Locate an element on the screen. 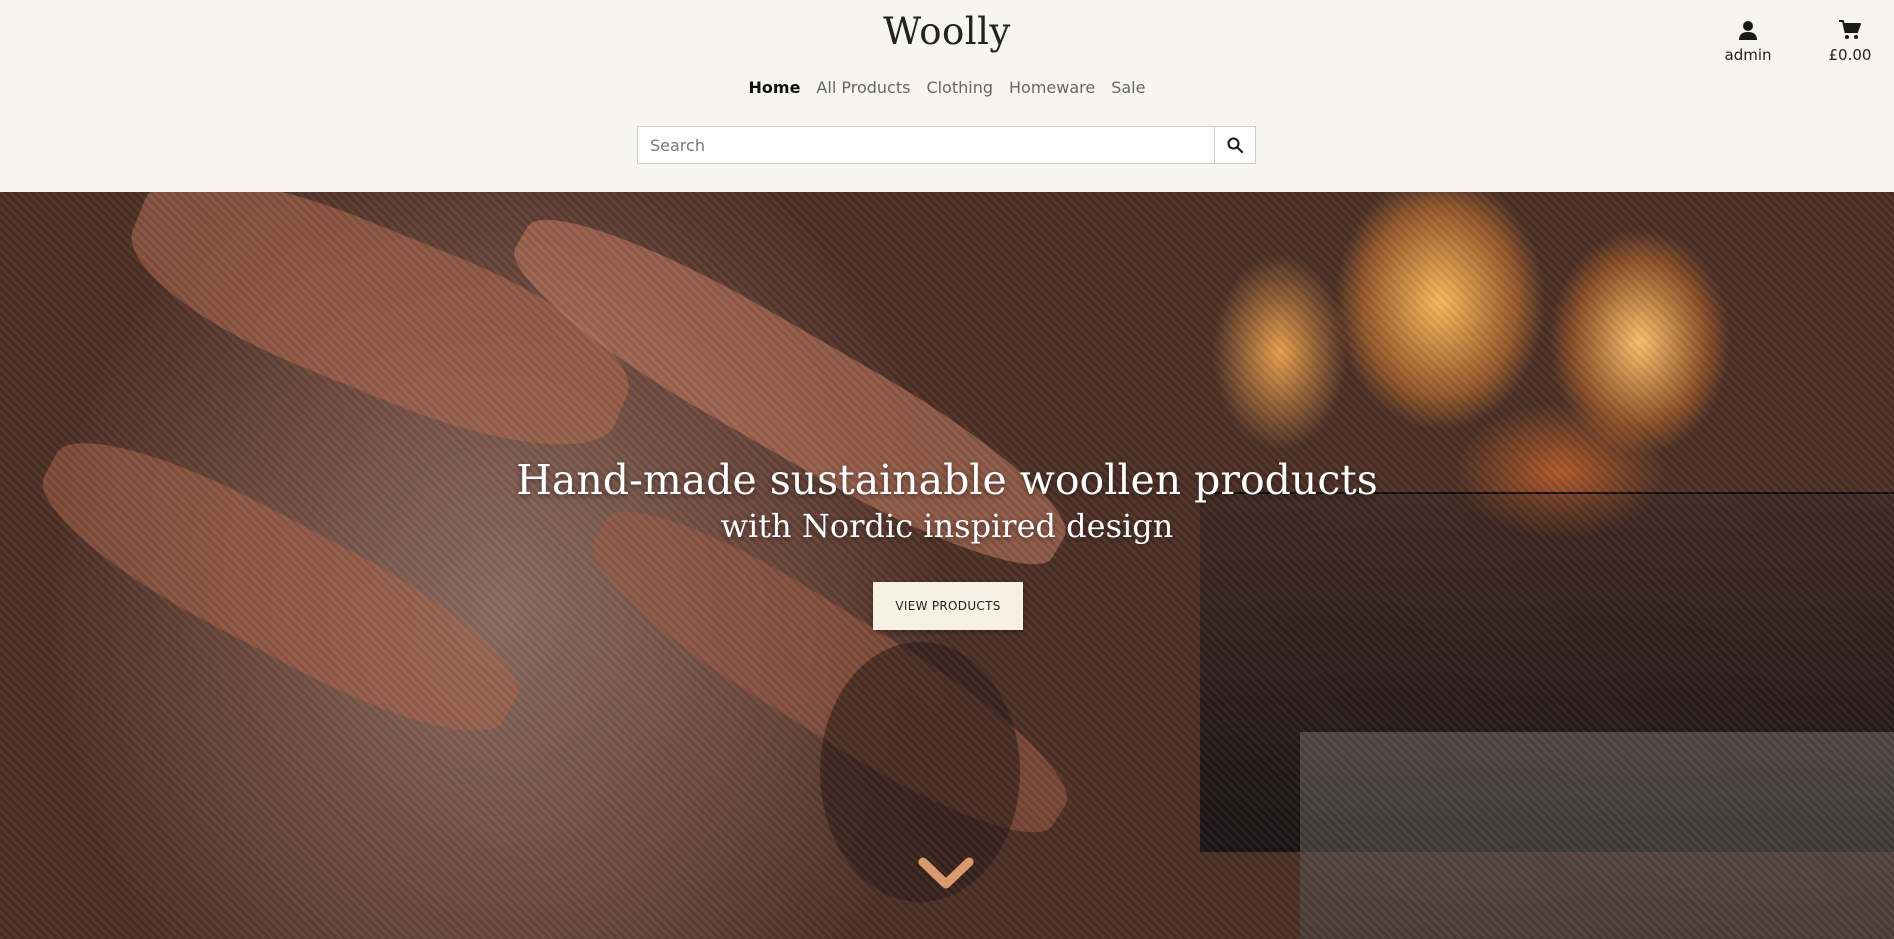 The image size is (1894, 939). cart-total: £0.00 is located at coordinates (1850, 55).